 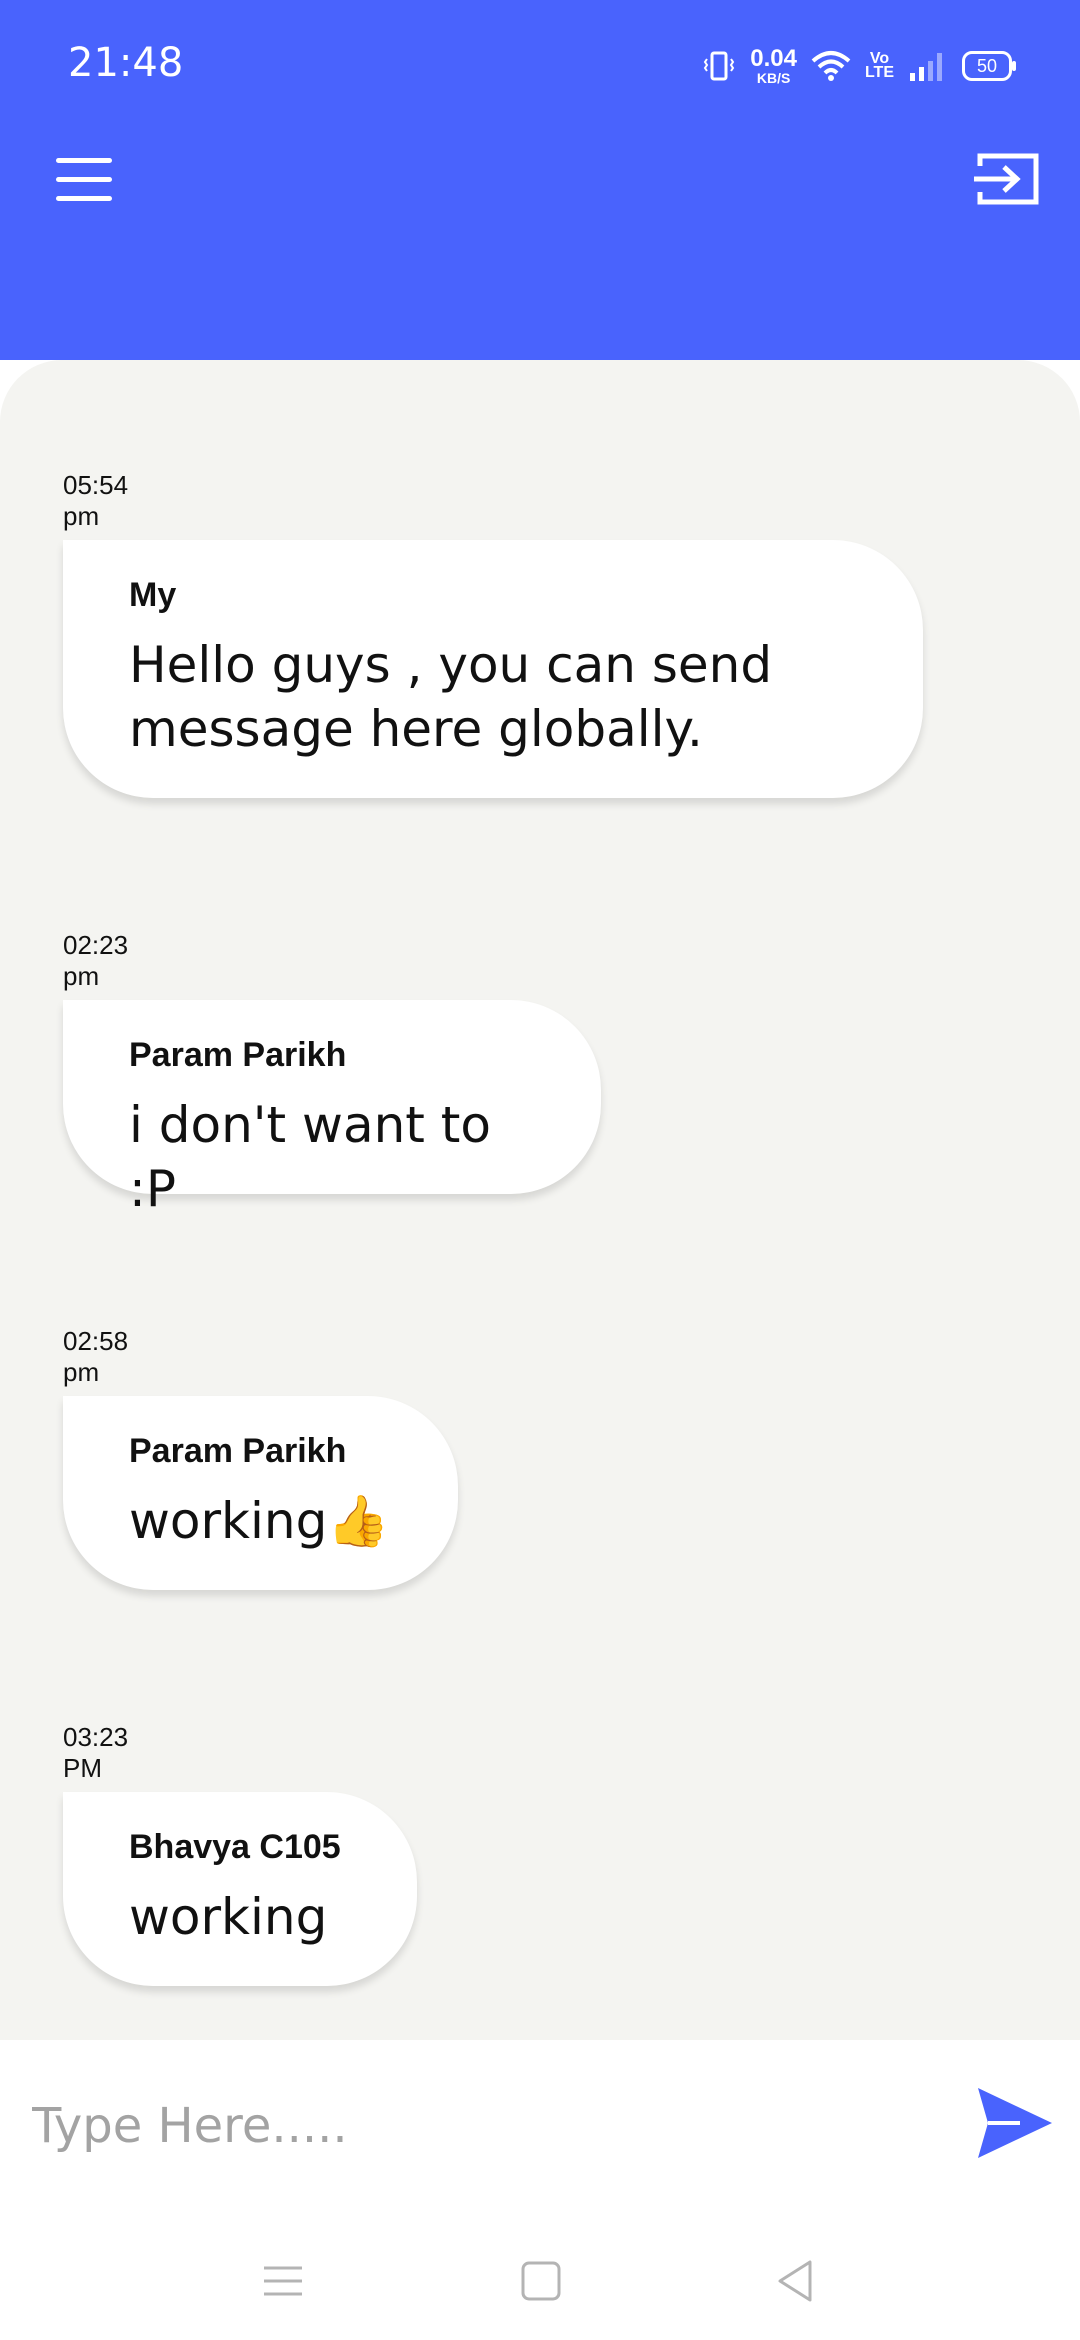 I want to click on message-time: 05:54 pm, so click(x=96, y=500).